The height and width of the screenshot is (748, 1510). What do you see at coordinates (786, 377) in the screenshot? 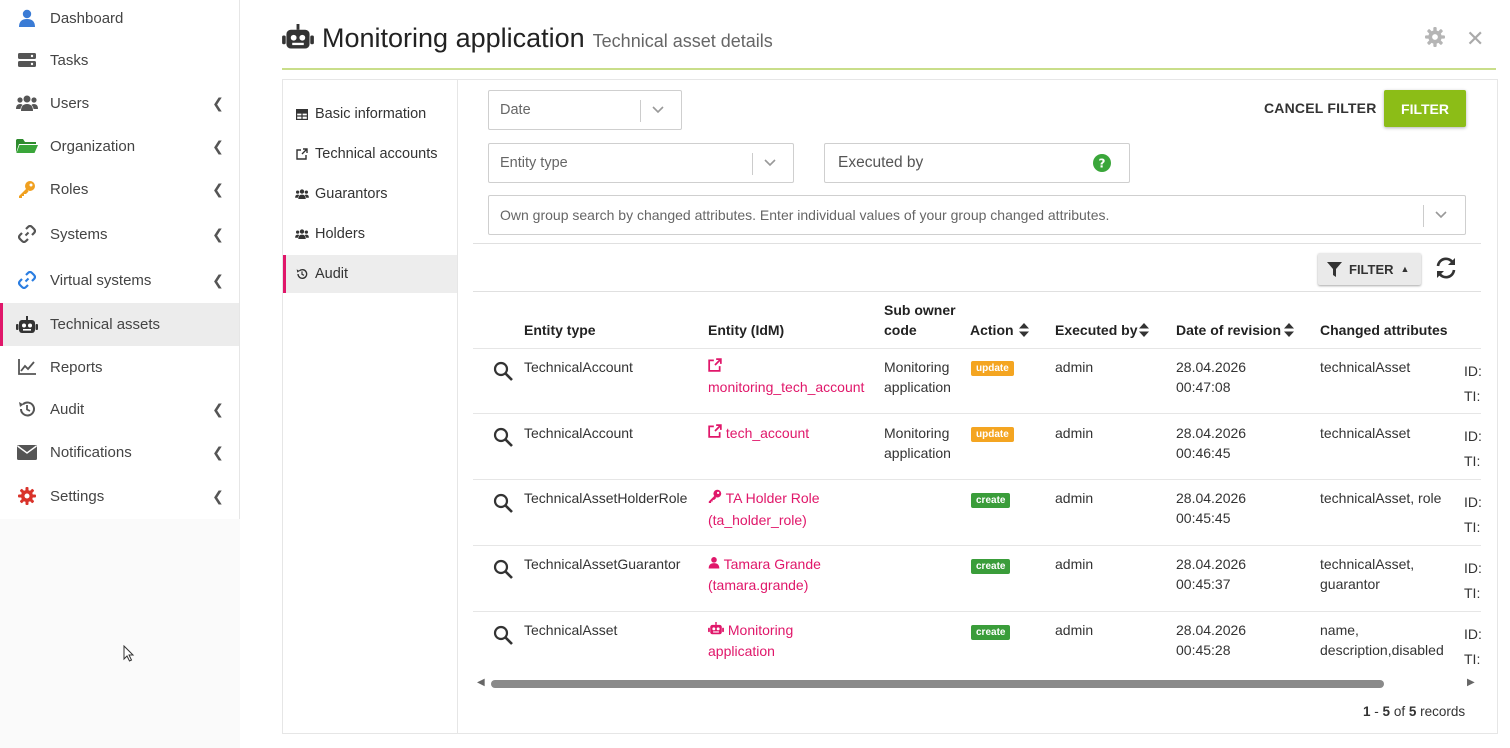
I see `cell-entity-link: monitoring_tech_account` at bounding box center [786, 377].